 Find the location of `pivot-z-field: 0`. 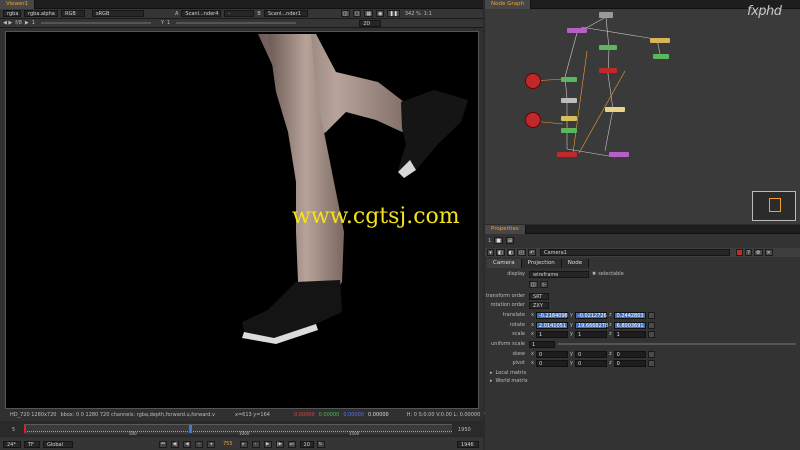

pivot-z-field: 0 is located at coordinates (629, 363).